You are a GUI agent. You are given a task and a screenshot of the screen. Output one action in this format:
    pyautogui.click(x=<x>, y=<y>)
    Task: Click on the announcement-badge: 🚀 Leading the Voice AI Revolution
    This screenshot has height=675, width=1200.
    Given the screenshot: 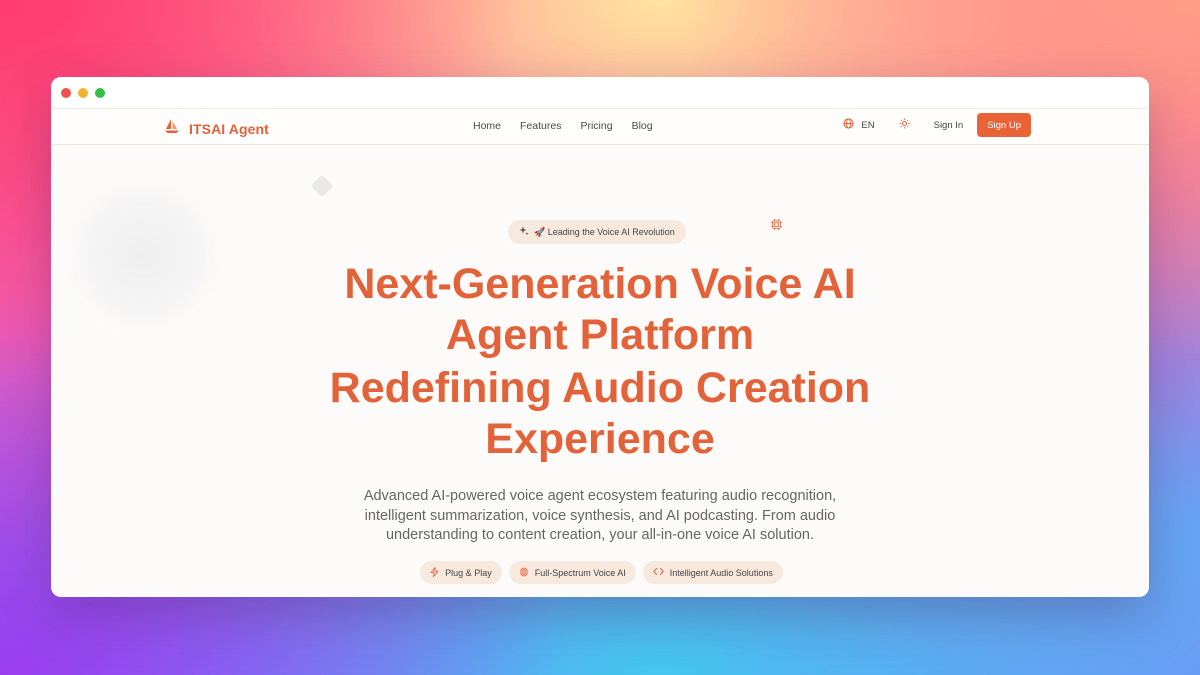 What is the action you would take?
    pyautogui.click(x=597, y=232)
    